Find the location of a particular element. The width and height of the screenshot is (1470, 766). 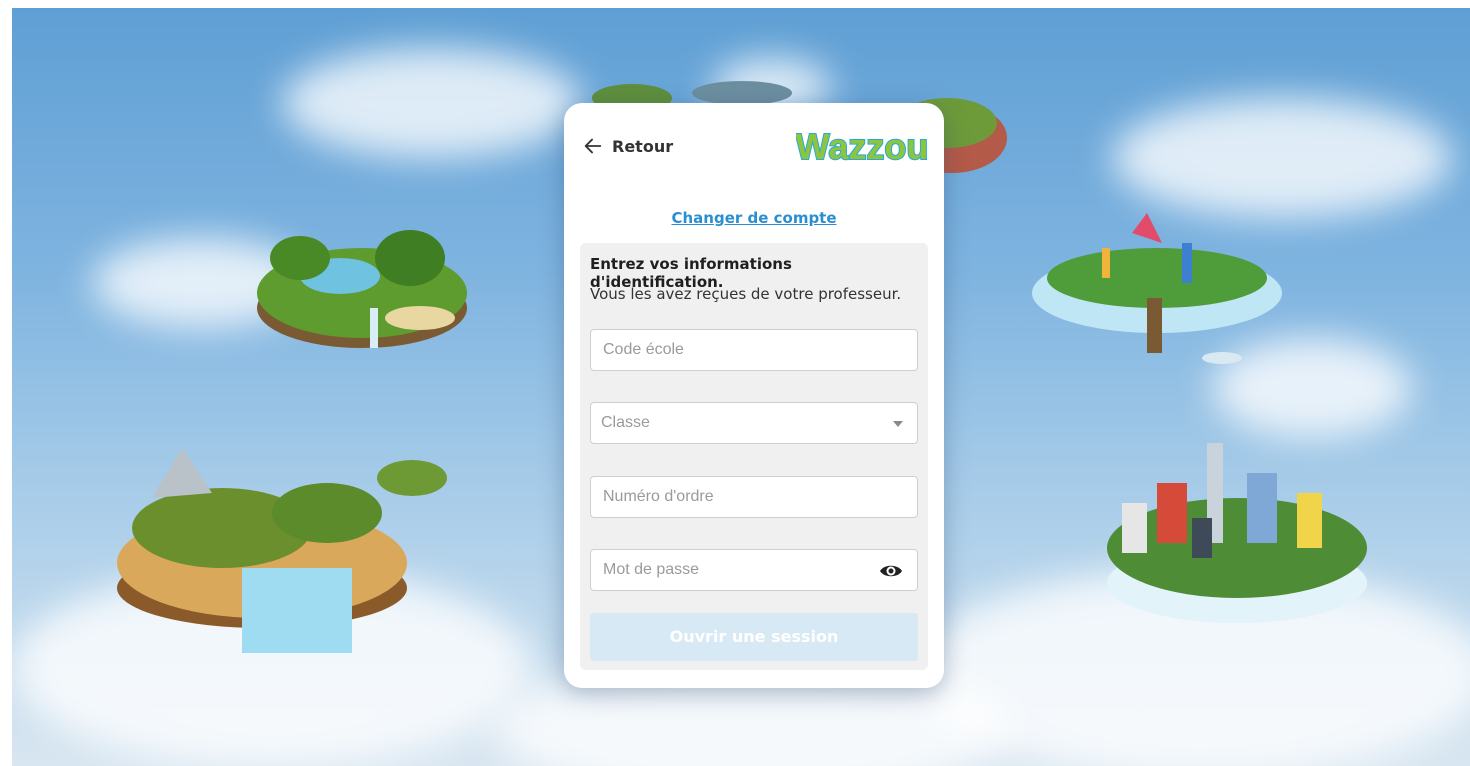

school-code-field is located at coordinates (754, 350).